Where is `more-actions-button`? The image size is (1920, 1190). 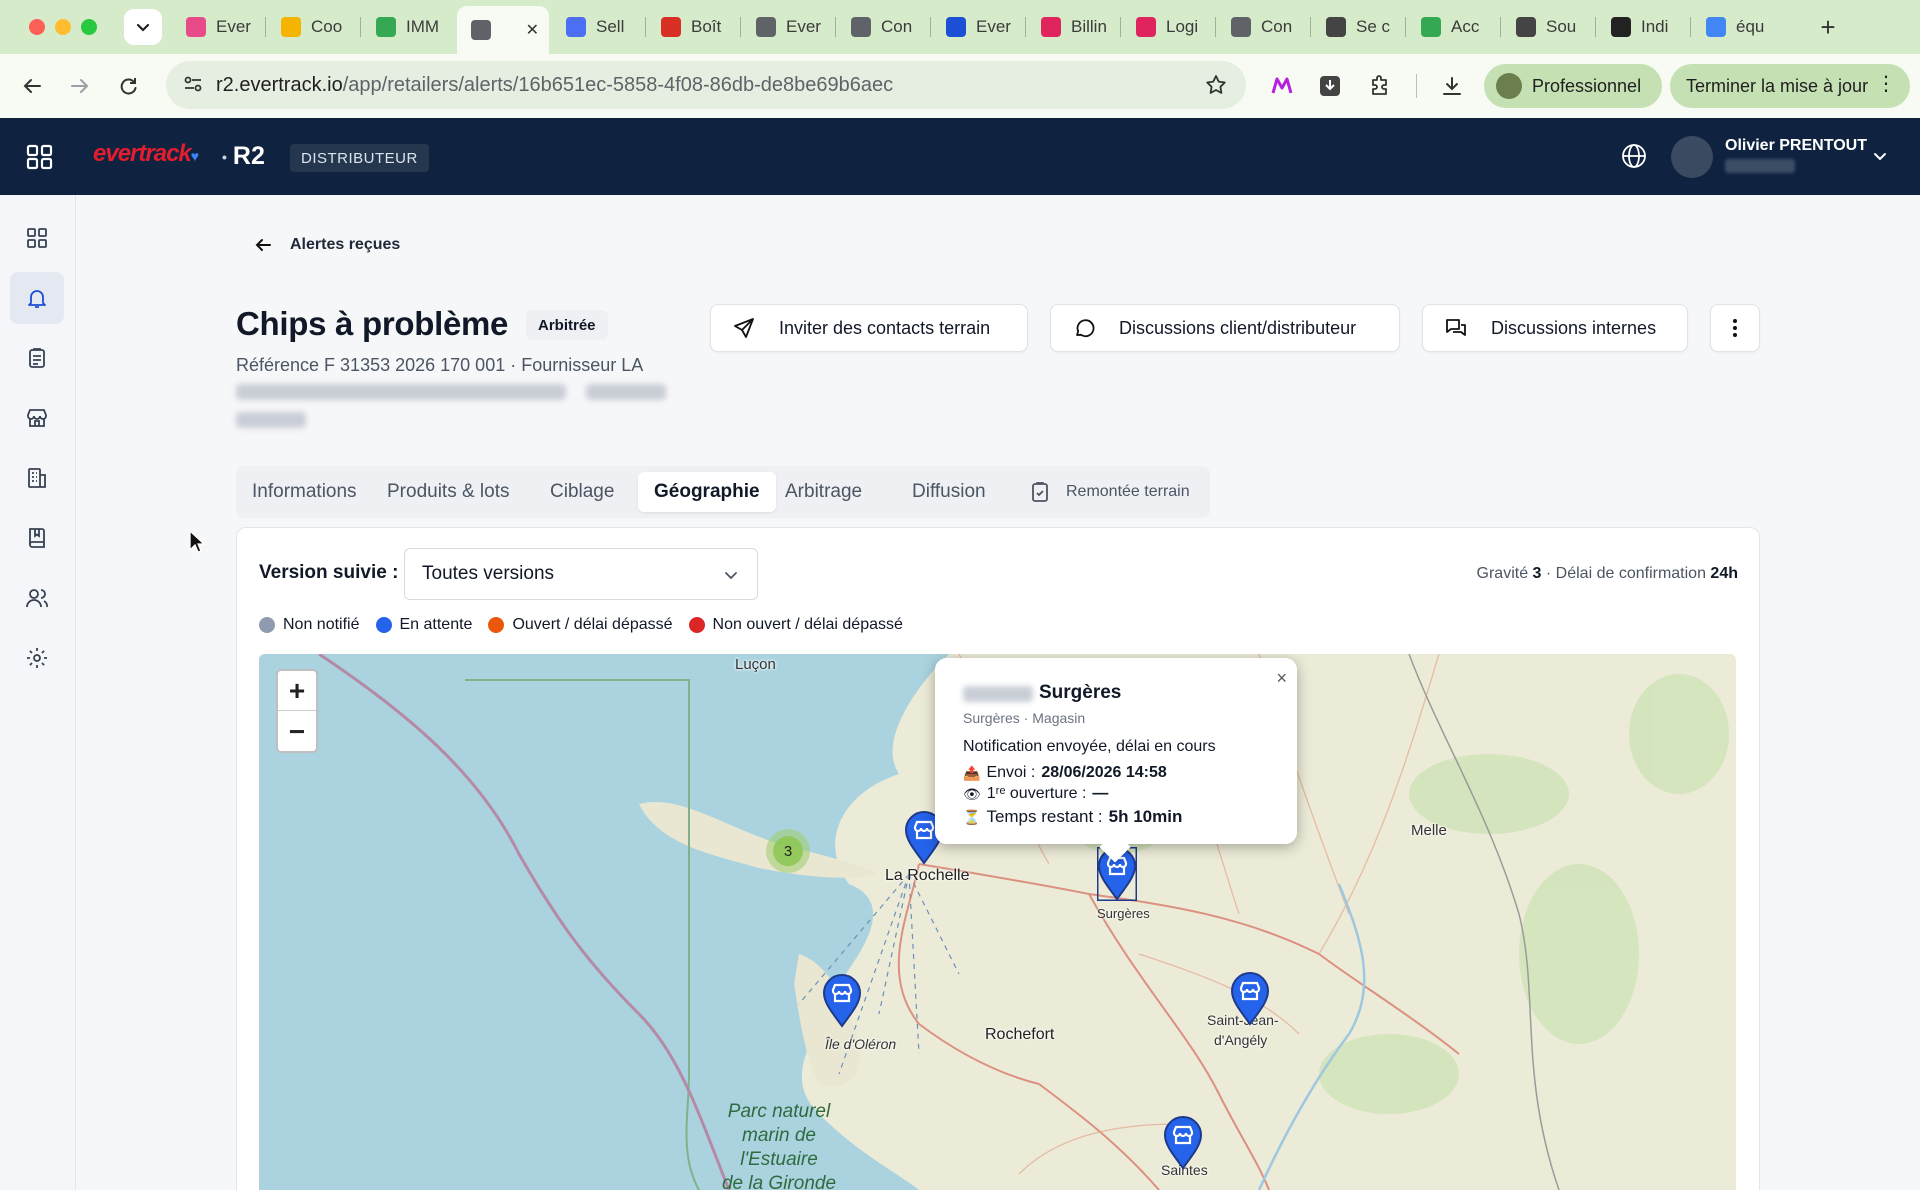
more-actions-button is located at coordinates (1735, 328).